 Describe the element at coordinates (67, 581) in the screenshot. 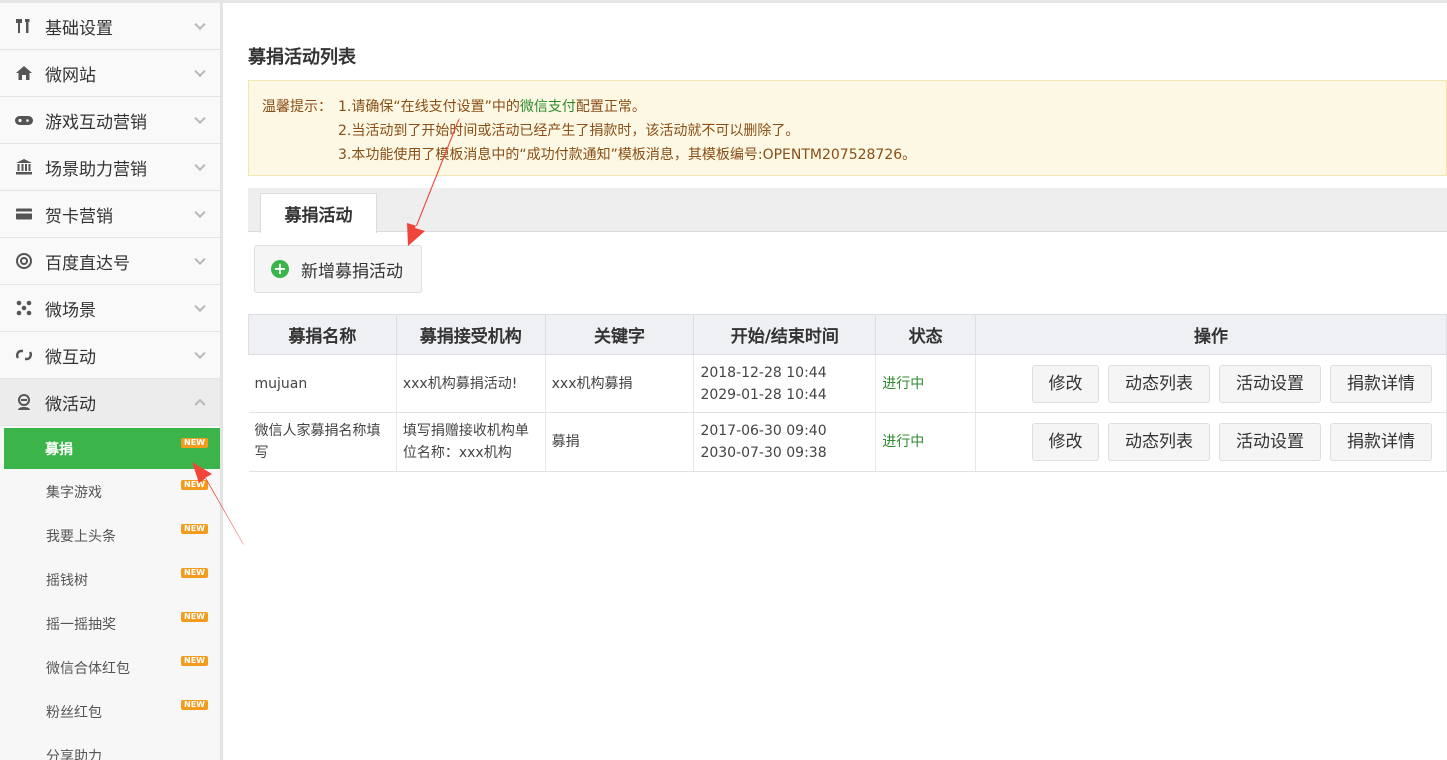

I see `submenu-label: 摇钱树` at that location.